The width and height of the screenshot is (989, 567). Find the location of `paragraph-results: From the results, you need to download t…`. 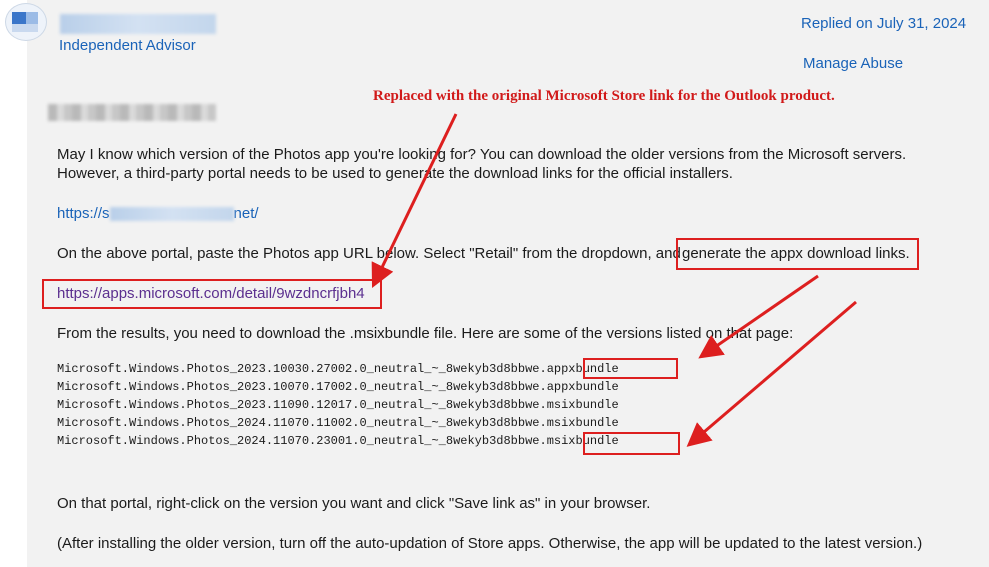

paragraph-results: From the results, you need to download t… is located at coordinates (425, 333).